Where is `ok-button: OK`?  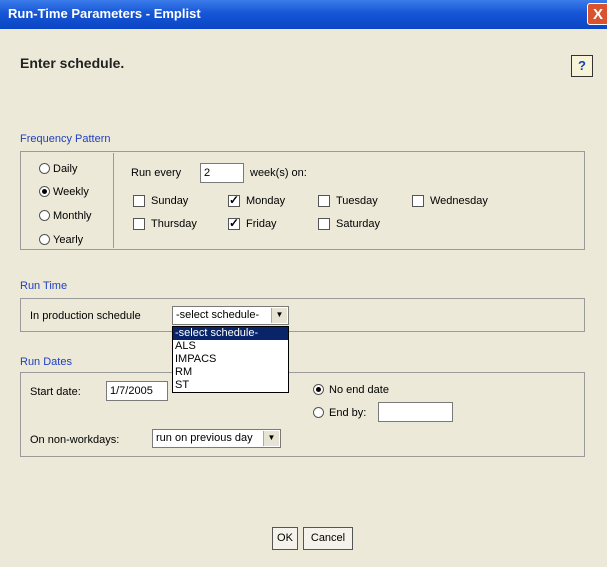 ok-button: OK is located at coordinates (285, 538).